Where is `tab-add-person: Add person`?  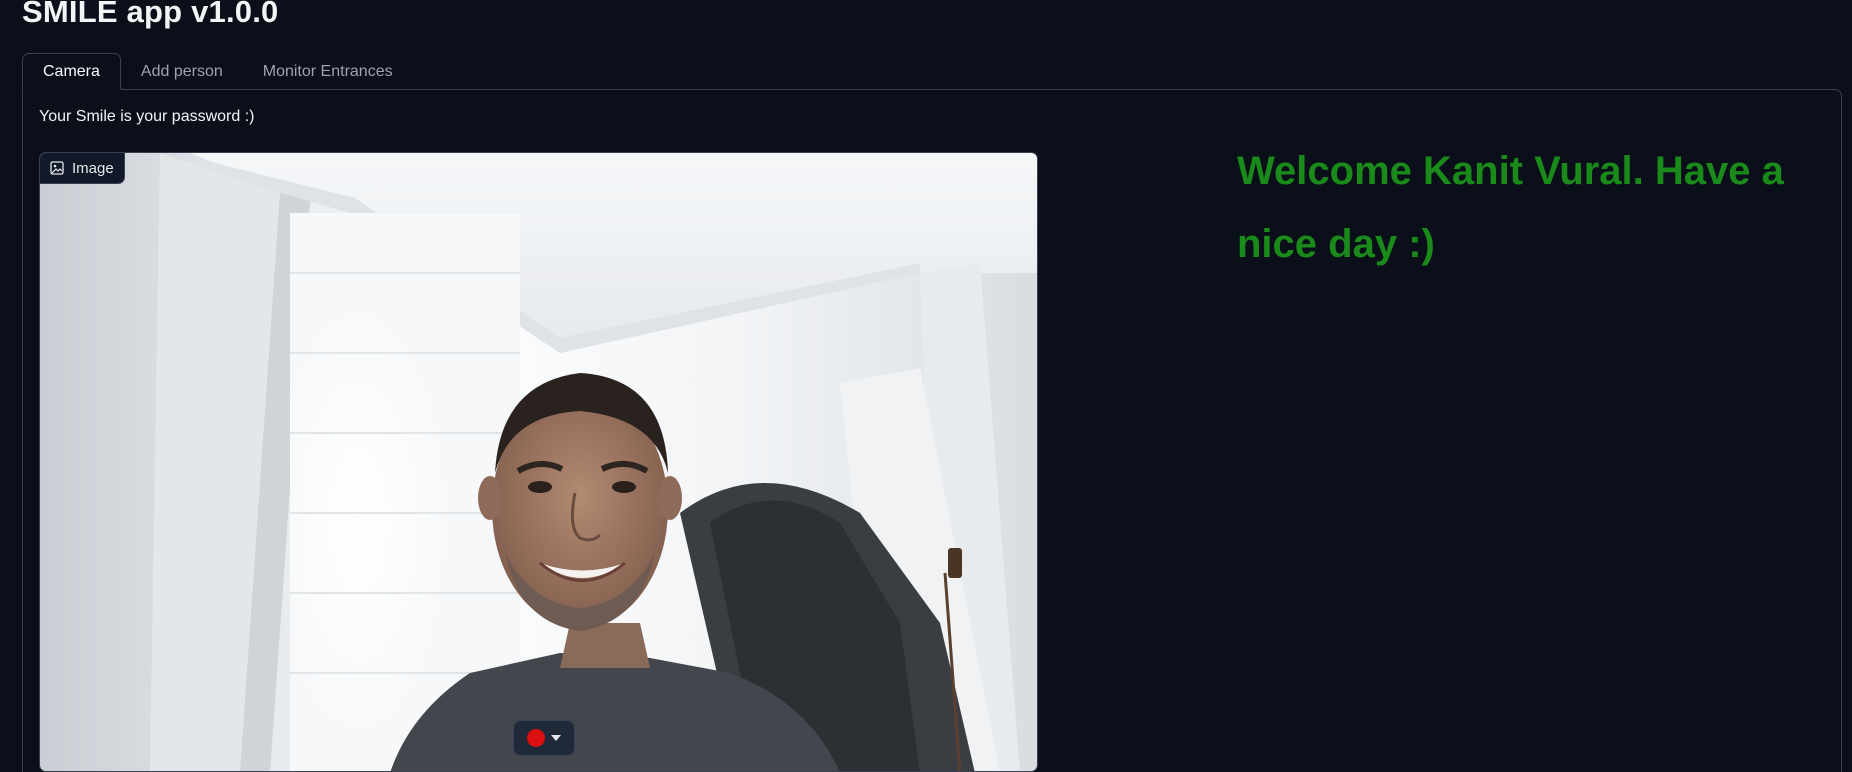 tab-add-person: Add person is located at coordinates (182, 71).